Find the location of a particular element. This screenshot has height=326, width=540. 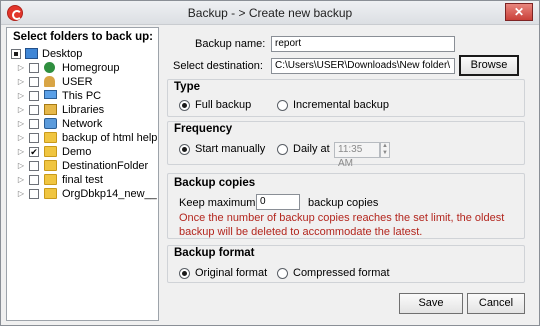

backup-format-title: Backup format is located at coordinates (214, 253).